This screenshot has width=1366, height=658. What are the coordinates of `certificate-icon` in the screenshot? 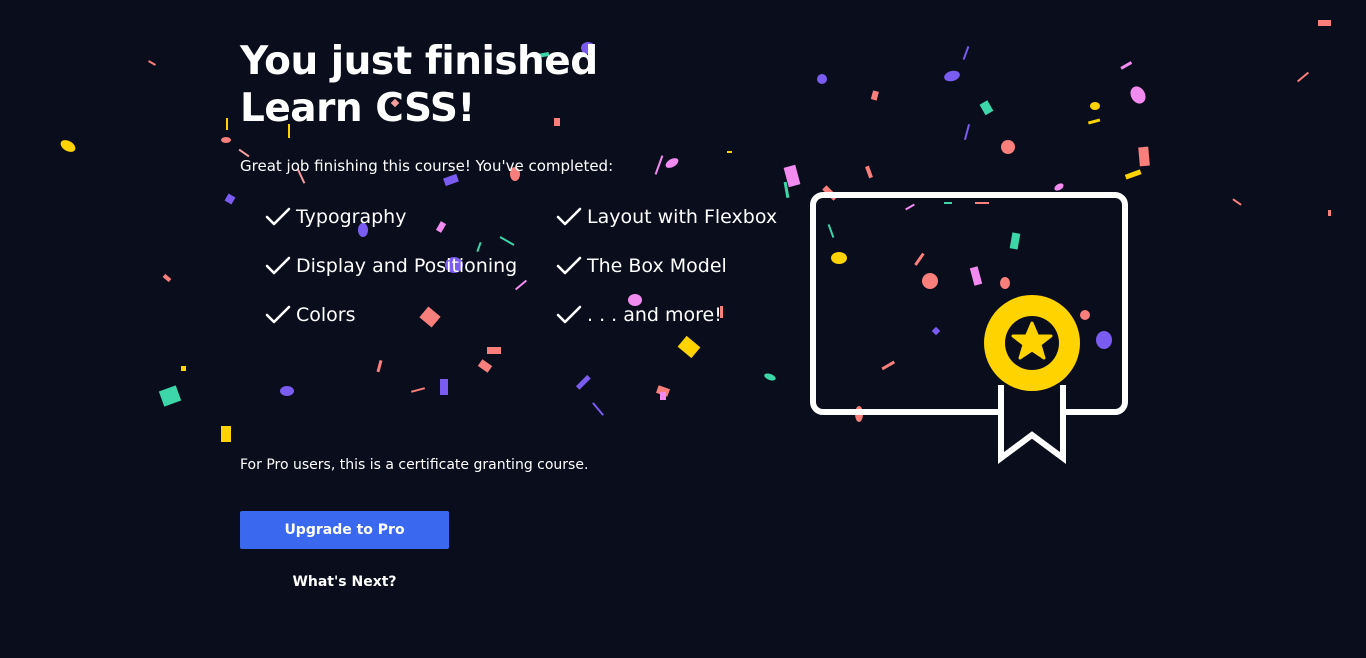 It's located at (969, 328).